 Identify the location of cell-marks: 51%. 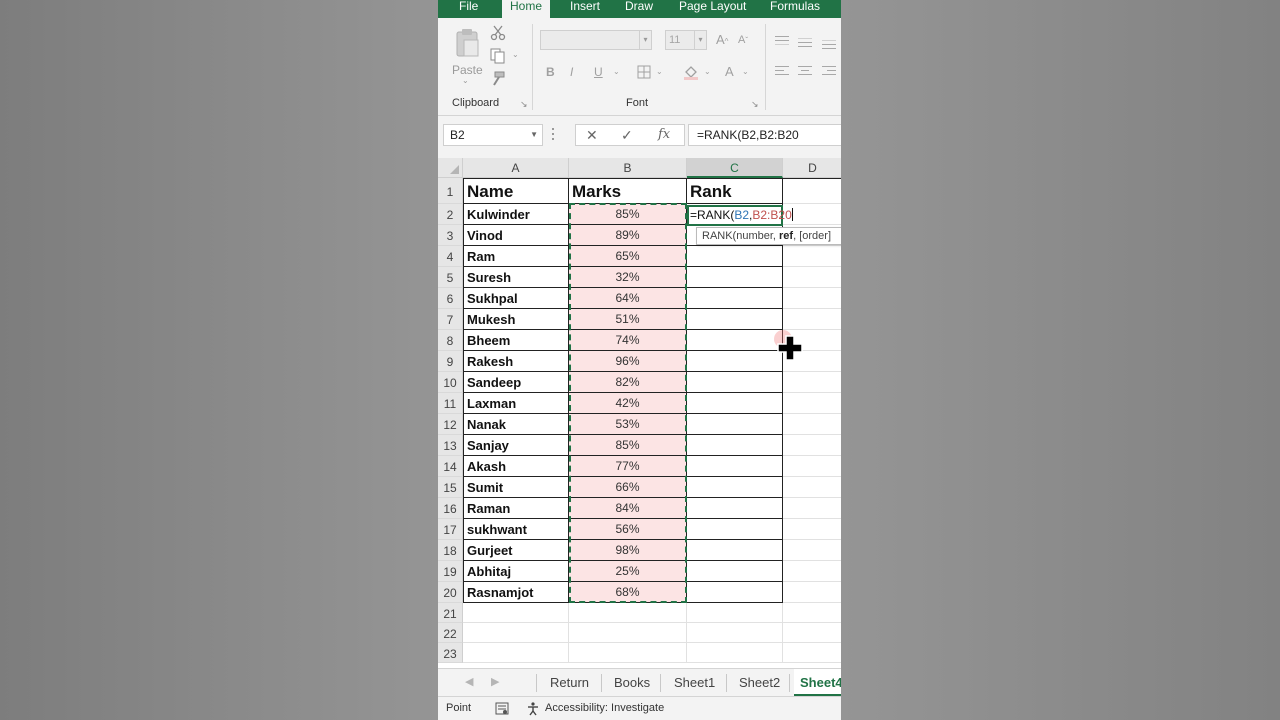
(628, 319).